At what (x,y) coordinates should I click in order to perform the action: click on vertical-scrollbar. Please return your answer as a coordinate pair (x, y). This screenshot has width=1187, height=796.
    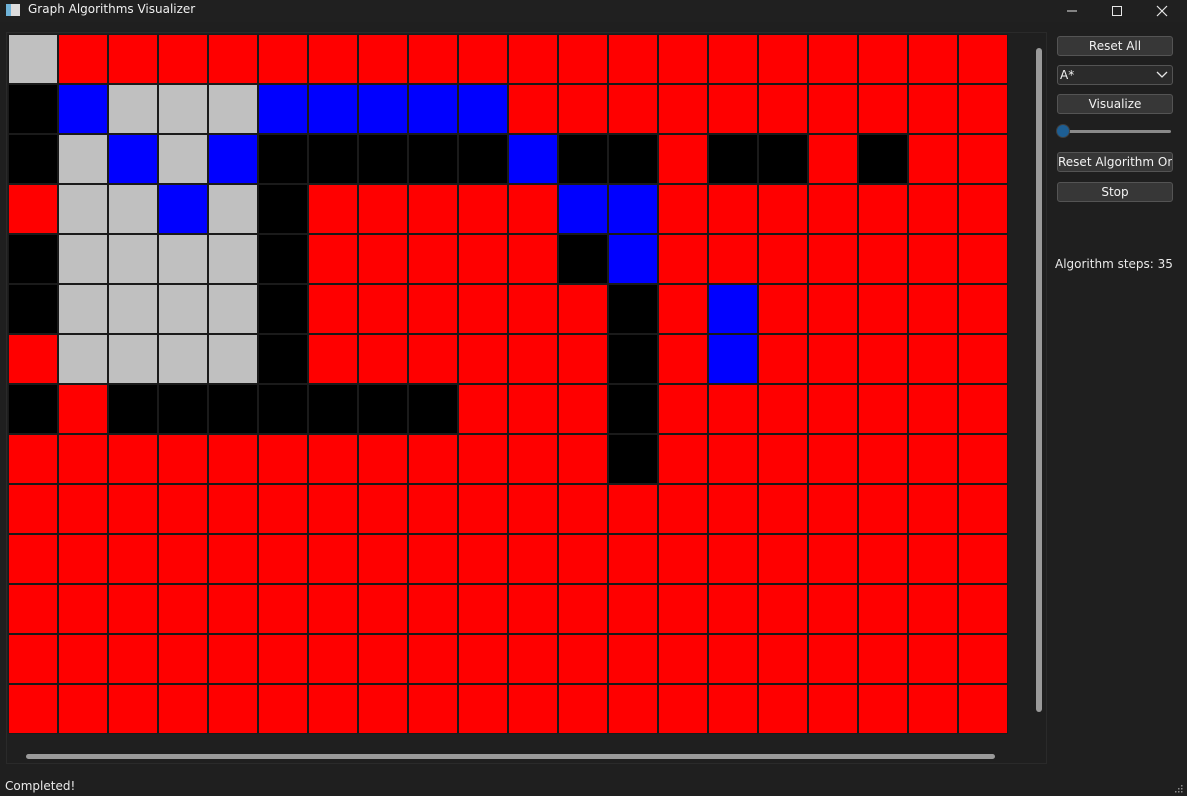
    Looking at the image, I should click on (1039, 380).